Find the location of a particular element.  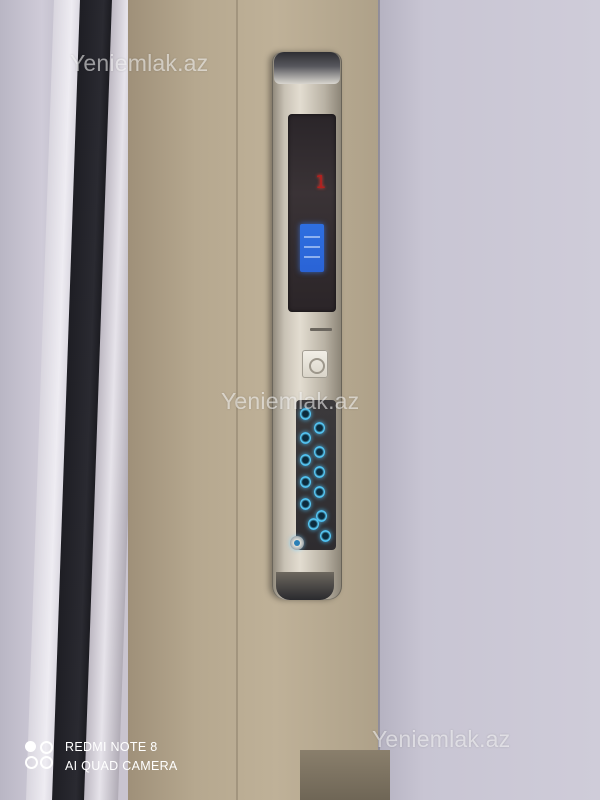

panel-bottom-cap is located at coordinates (305, 586).